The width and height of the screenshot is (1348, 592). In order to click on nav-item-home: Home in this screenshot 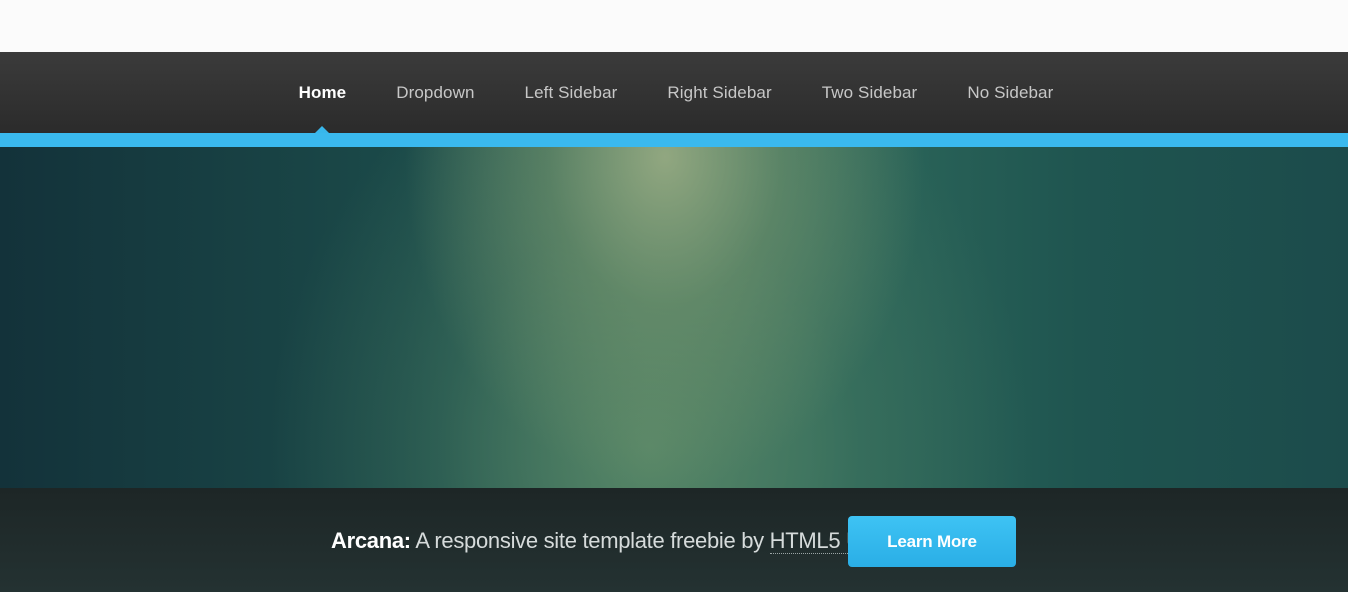, I will do `click(323, 92)`.